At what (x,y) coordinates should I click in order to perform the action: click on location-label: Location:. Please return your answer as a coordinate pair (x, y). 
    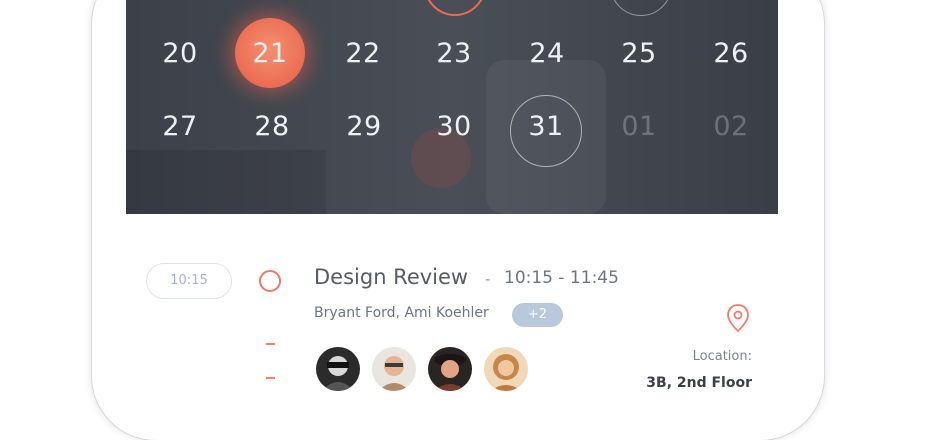
    Looking at the image, I should click on (722, 356).